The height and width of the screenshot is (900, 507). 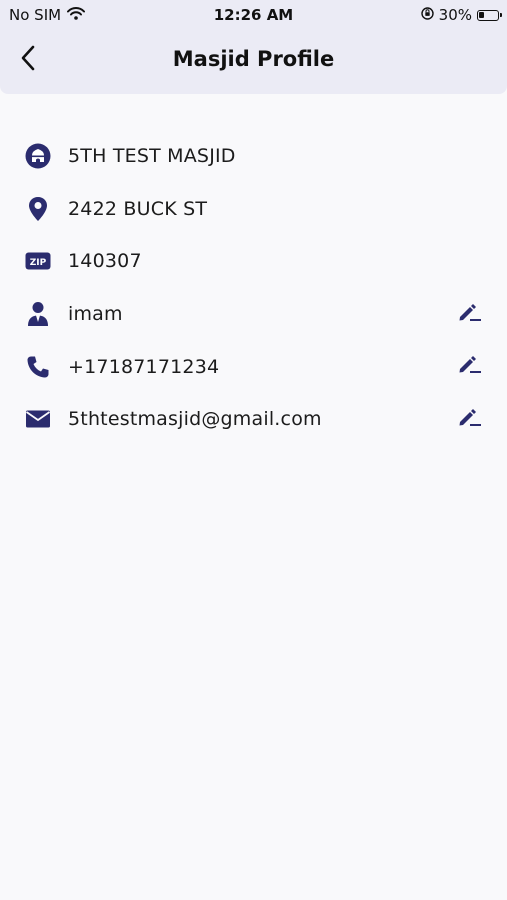 I want to click on imam-row: imam, so click(x=253, y=314).